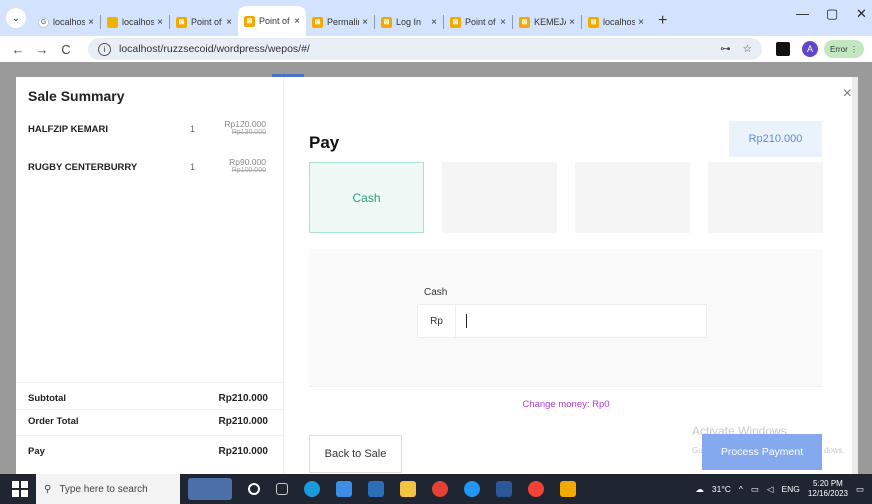  Describe the element at coordinates (725, 49) in the screenshot. I see `password-key-icon: ⊶` at that location.